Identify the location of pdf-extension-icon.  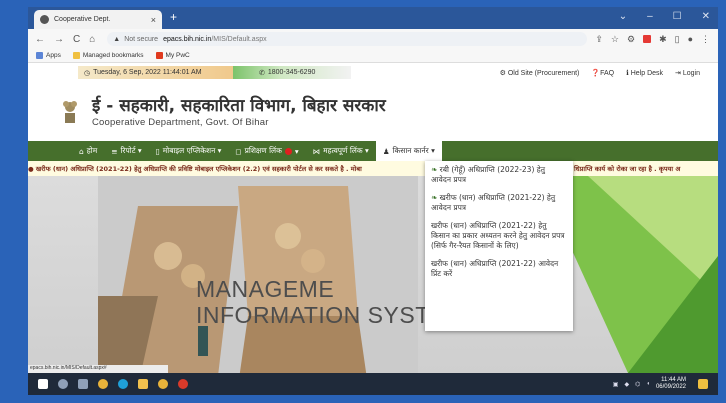
(647, 39).